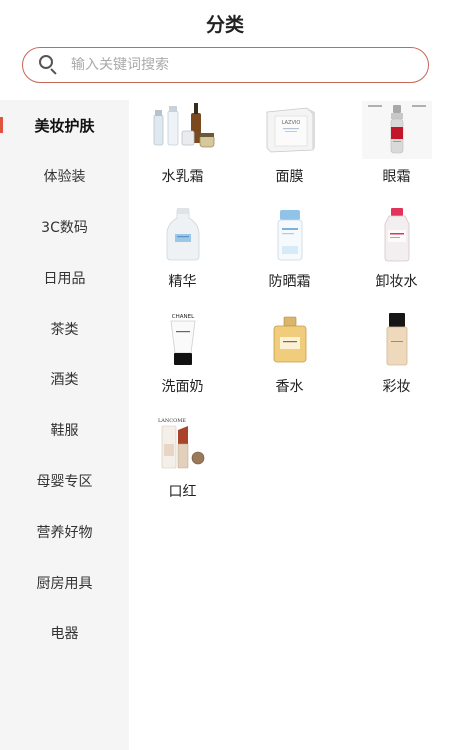  I want to click on mask-box-brand-text: LAZVIO, so click(290, 123).